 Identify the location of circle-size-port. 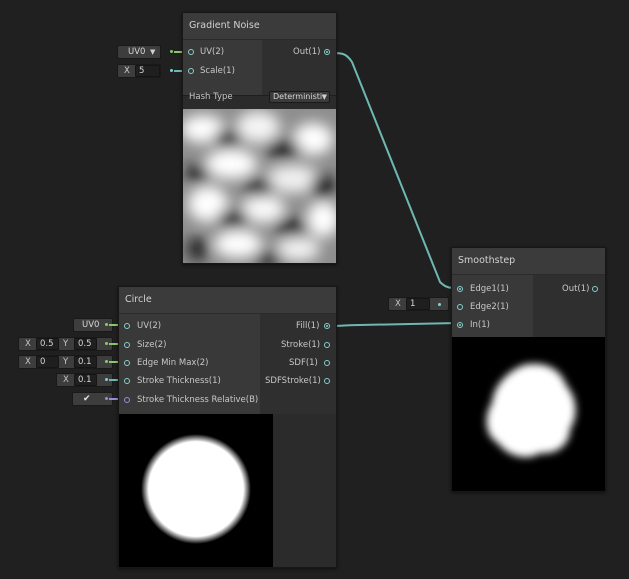
(127, 345).